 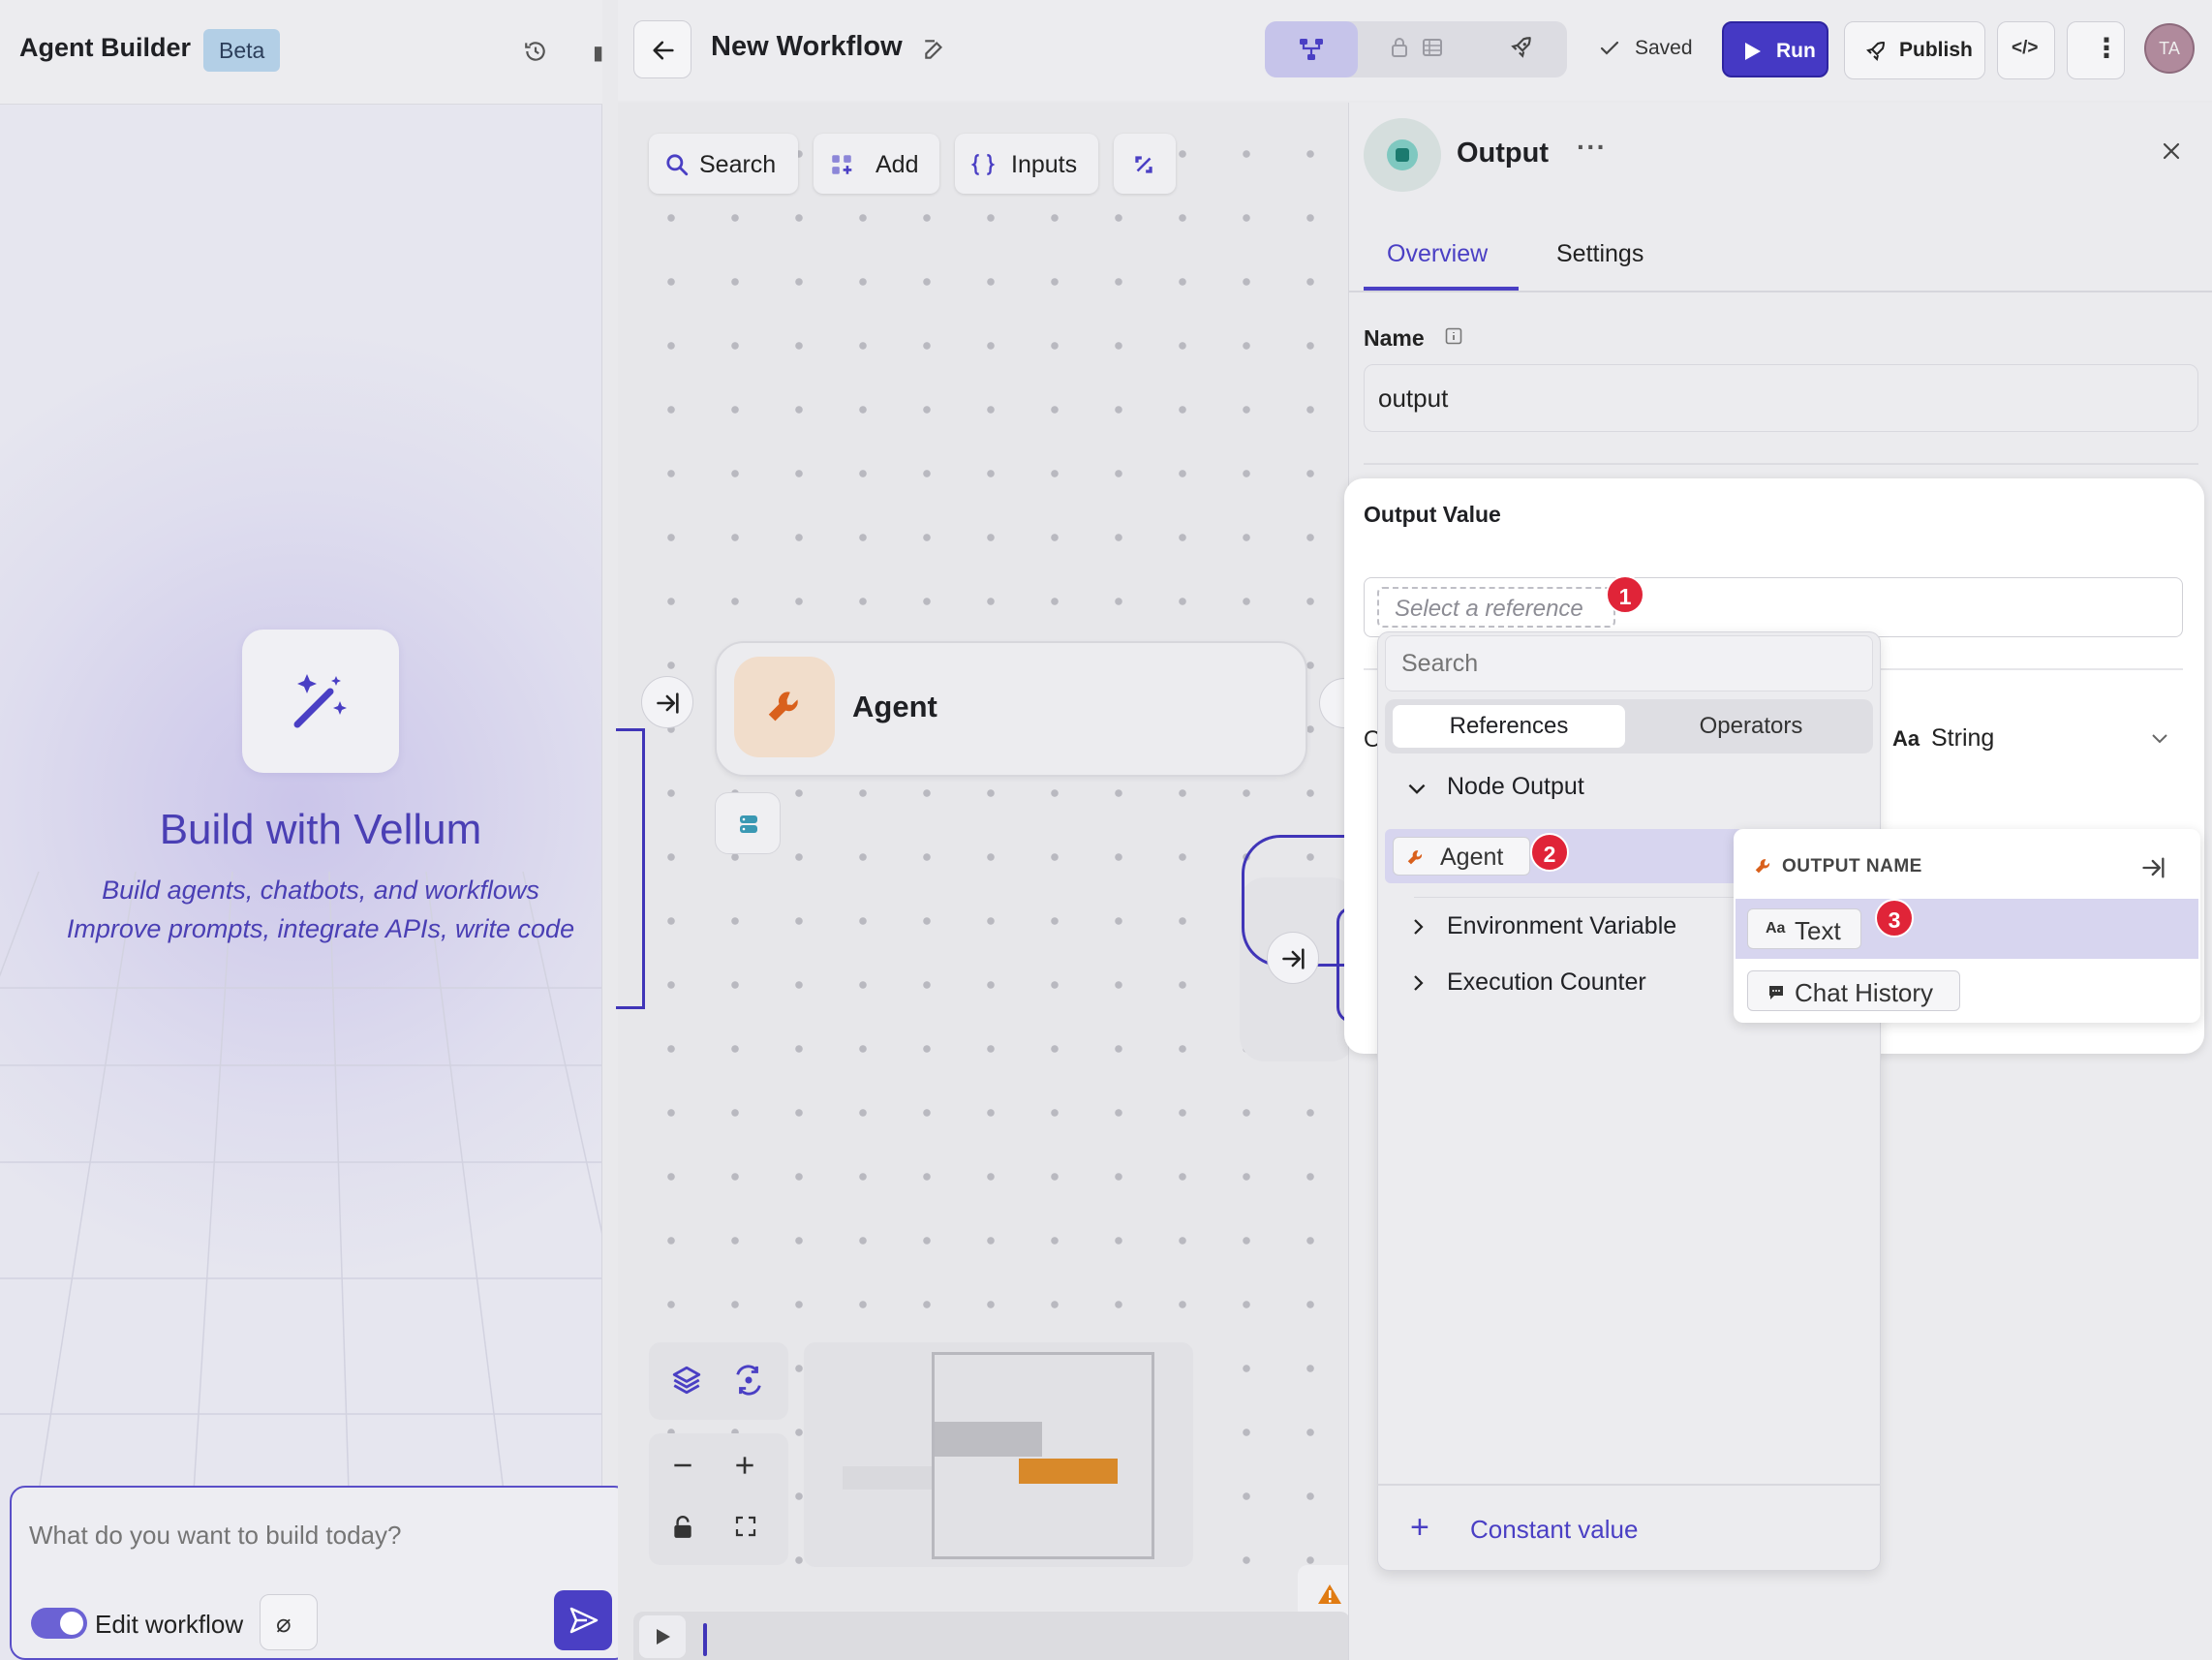 I want to click on graph-view-button, so click(x=1312, y=49).